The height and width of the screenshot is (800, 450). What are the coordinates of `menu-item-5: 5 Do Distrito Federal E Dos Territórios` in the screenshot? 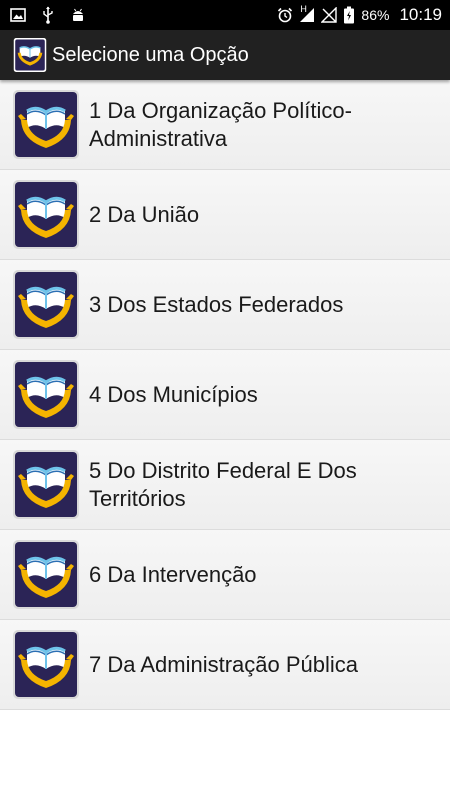 It's located at (225, 485).